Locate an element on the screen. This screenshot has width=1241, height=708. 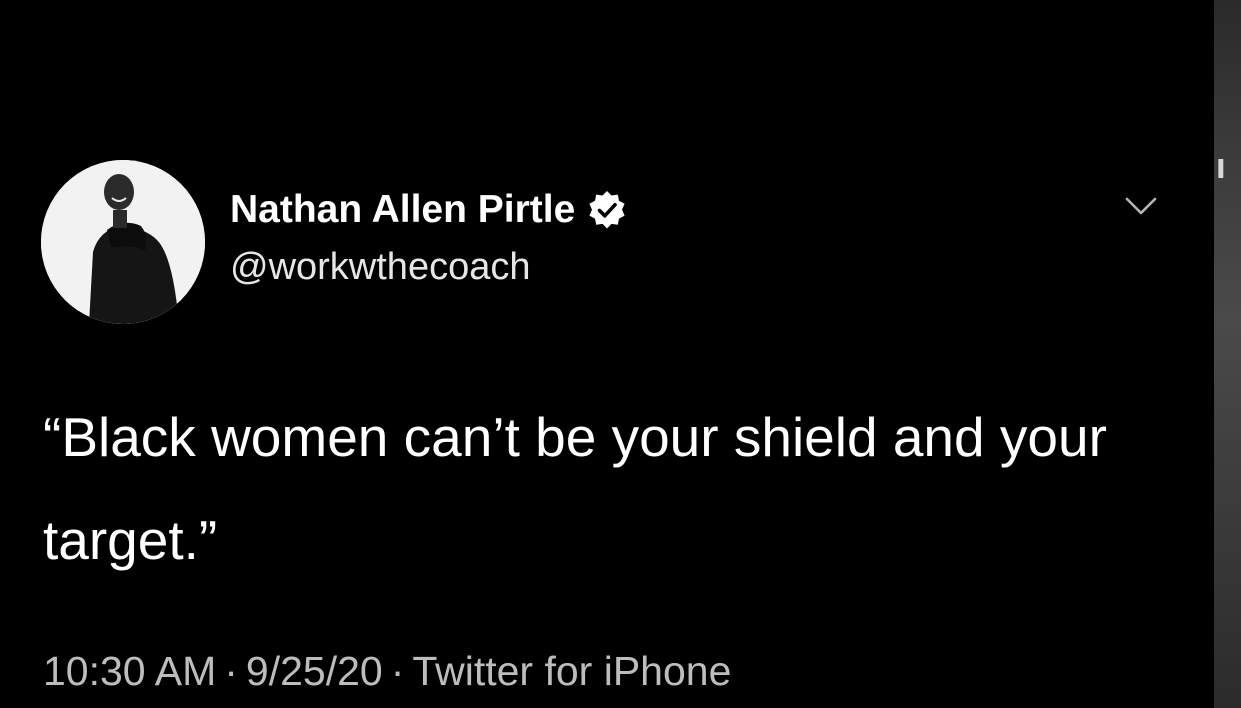
background-letter: I is located at coordinates (1221, 170).